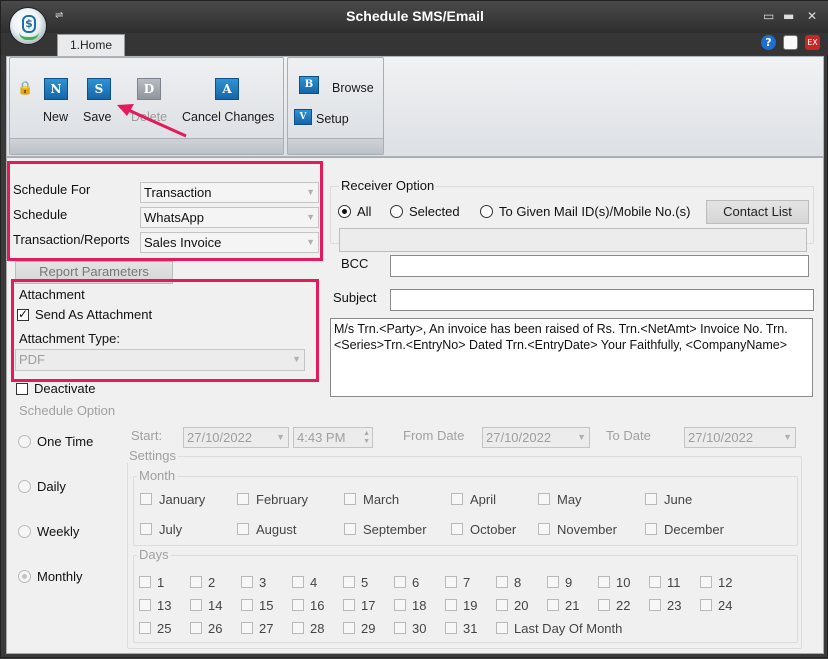 Image resolution: width=828 pixels, height=659 pixels. What do you see at coordinates (350, 529) in the screenshot?
I see `month-checkbox-september` at bounding box center [350, 529].